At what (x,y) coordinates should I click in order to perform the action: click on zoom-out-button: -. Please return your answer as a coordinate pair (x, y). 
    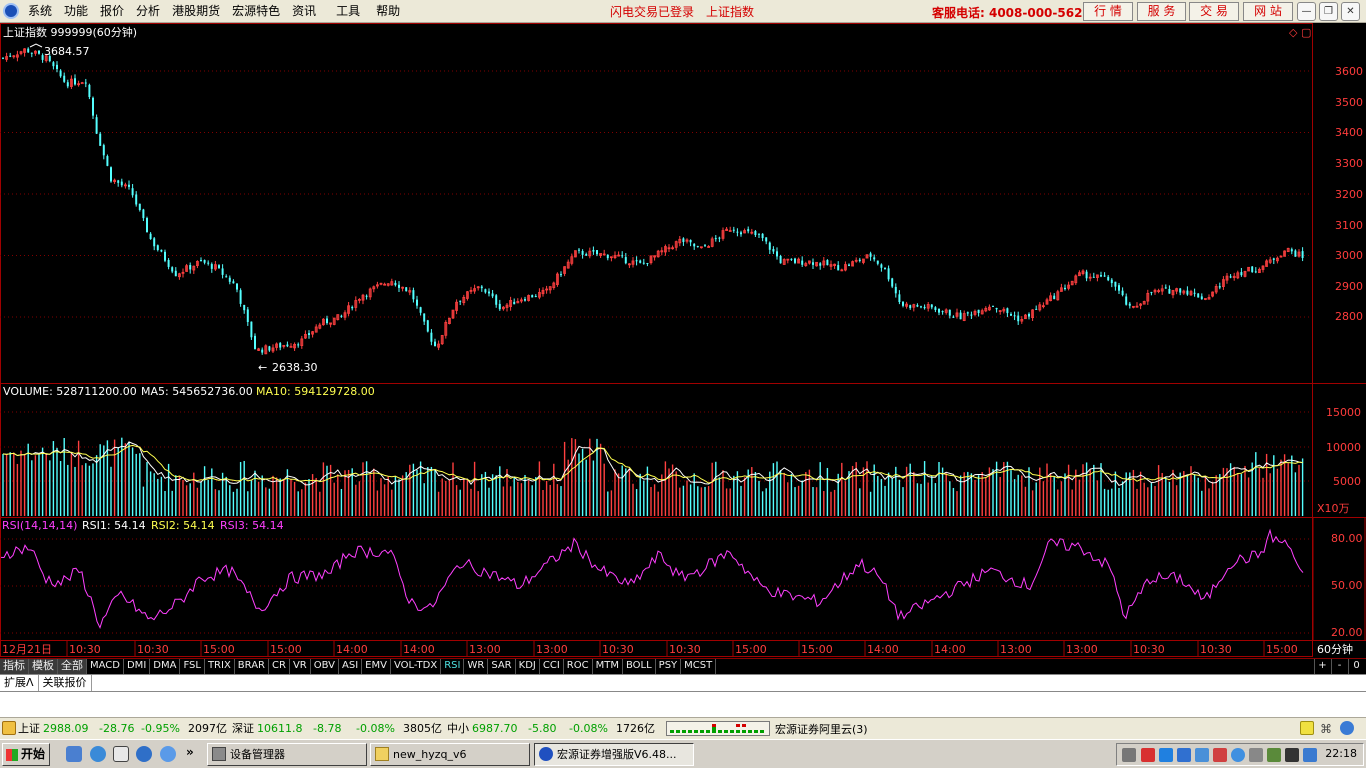
    Looking at the image, I should click on (1339, 666).